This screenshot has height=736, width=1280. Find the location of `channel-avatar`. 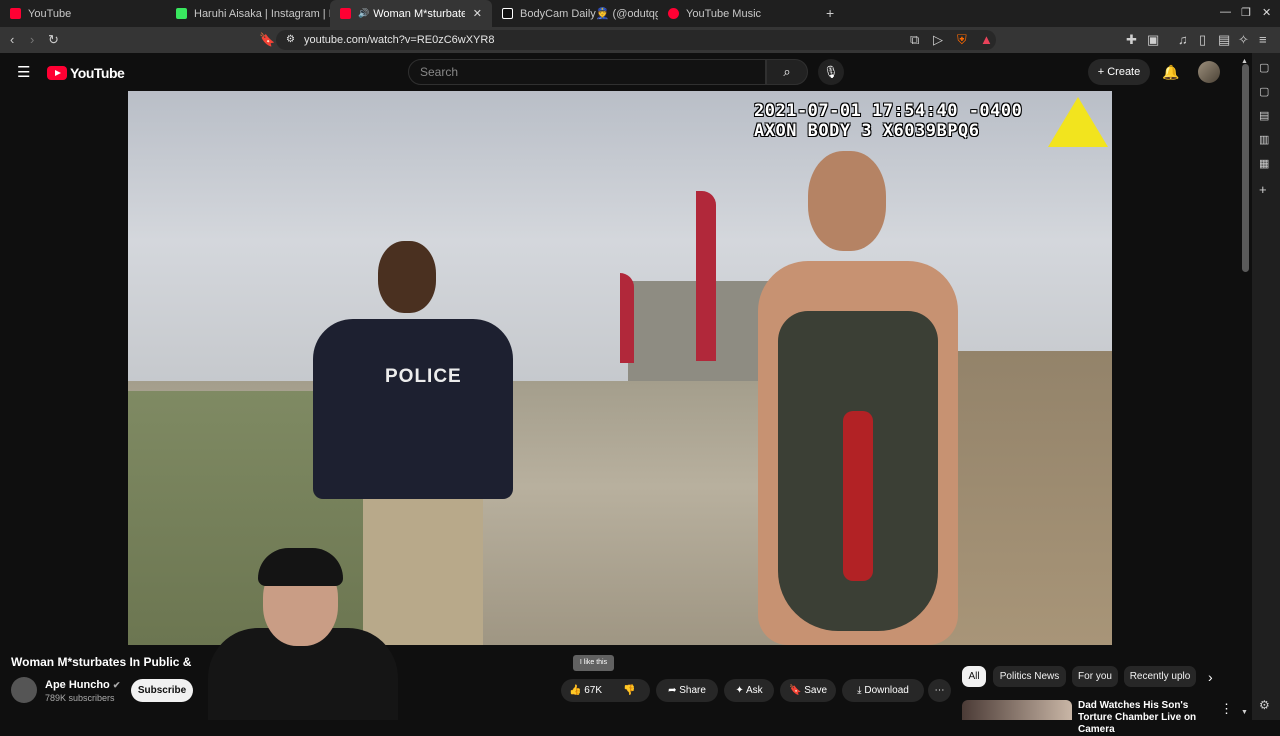

channel-avatar is located at coordinates (24, 690).